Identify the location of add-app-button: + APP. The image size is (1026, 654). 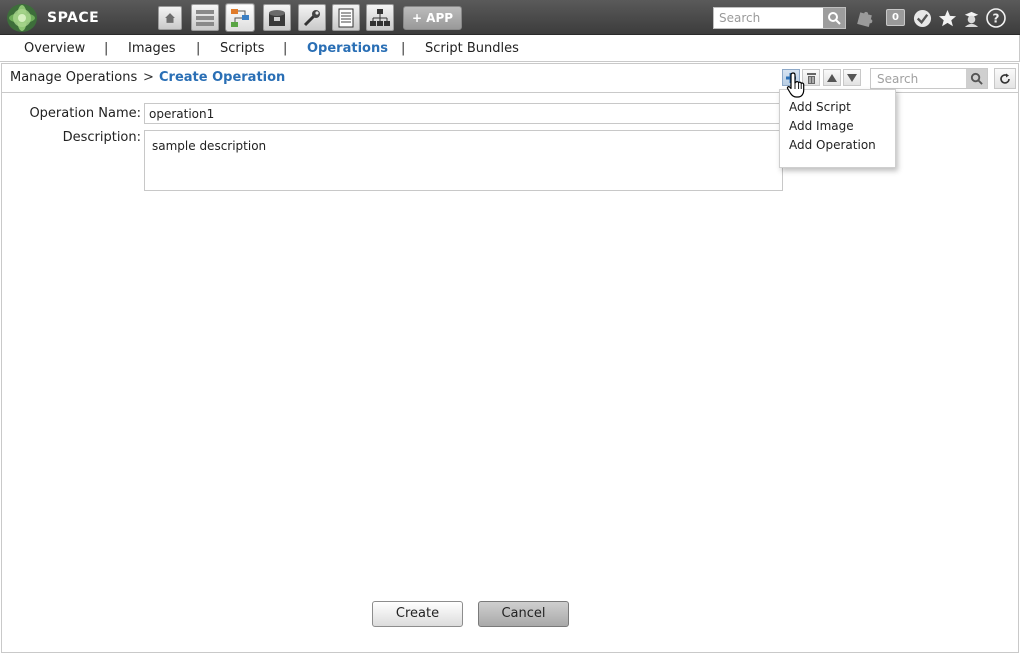
(432, 18).